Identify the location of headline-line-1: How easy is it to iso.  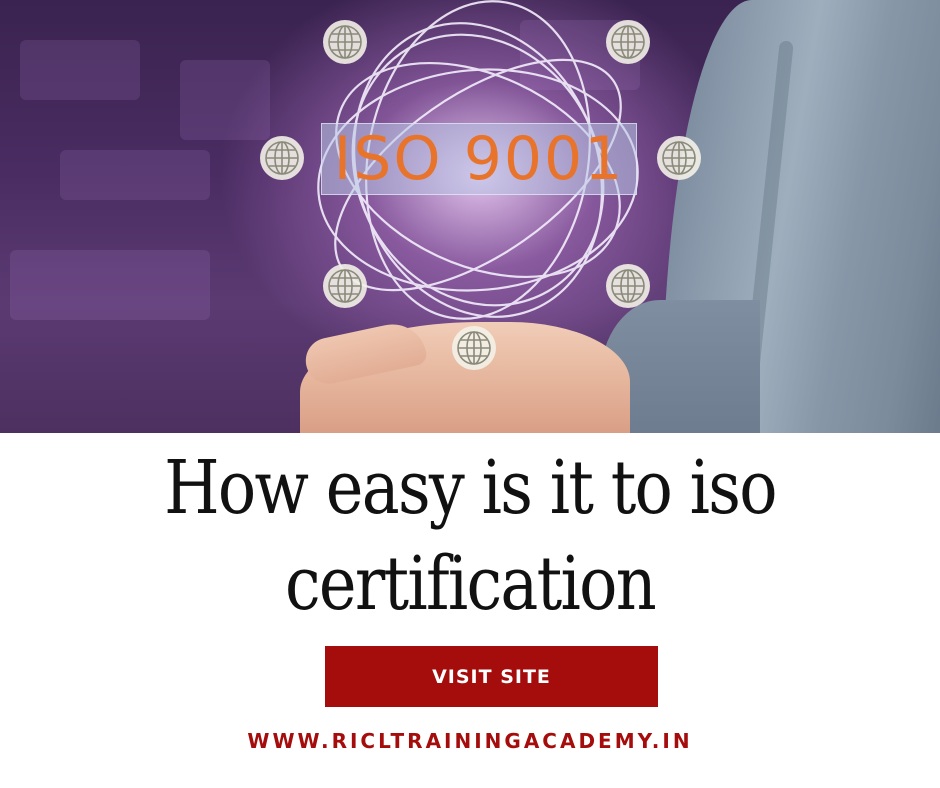
(470, 488).